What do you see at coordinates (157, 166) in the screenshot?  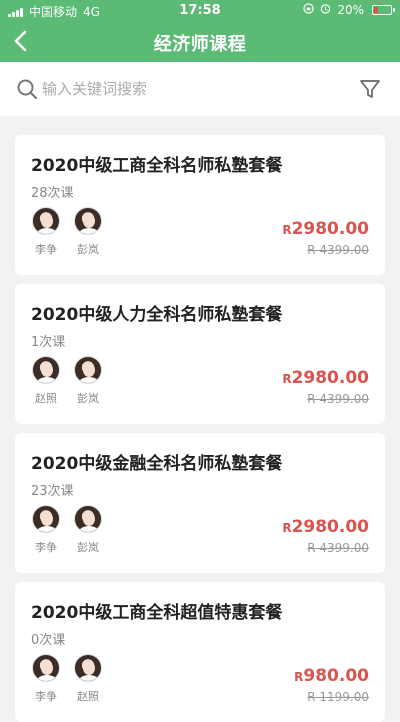 I see `course-title: 2020中级工商全科名师私塾套餐` at bounding box center [157, 166].